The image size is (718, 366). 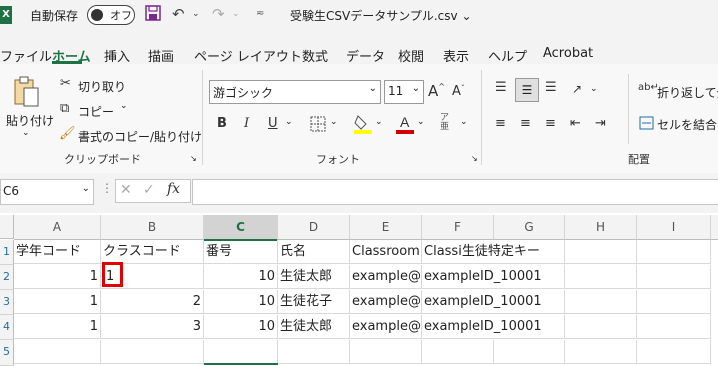 I want to click on paste-icon, so click(x=26, y=93).